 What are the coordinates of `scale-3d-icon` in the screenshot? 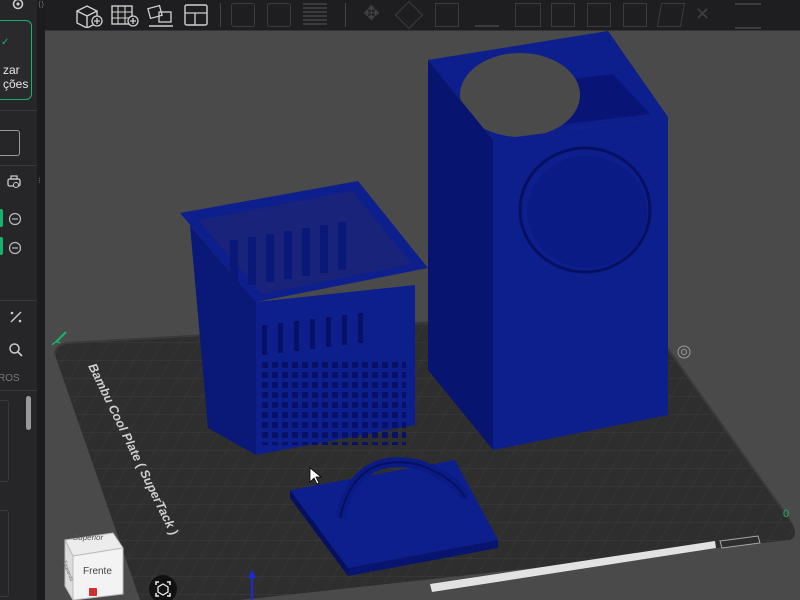 It's located at (447, 15).